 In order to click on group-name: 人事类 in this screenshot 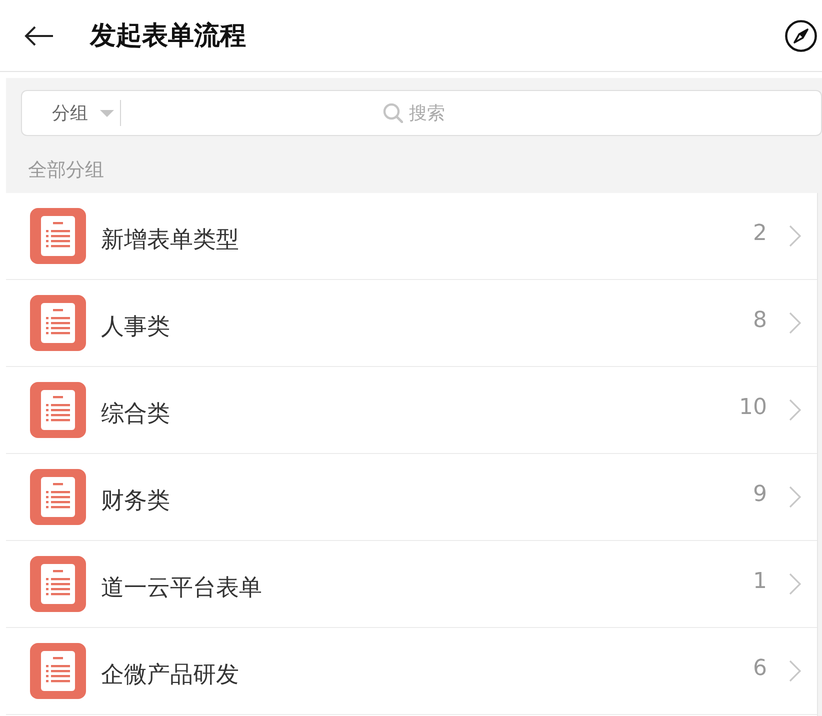, I will do `click(136, 327)`.